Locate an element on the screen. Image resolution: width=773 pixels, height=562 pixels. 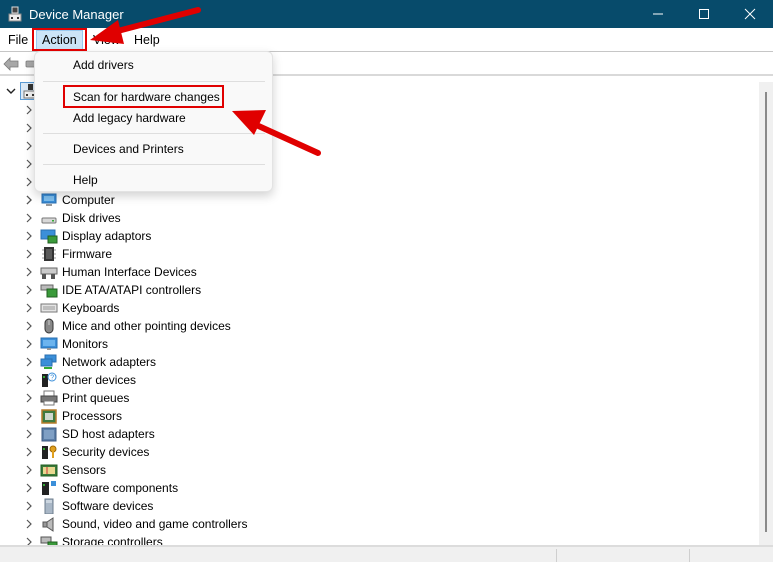
tree-item: IDE ATA/ATAPI controllers is located at coordinates (100, 290).